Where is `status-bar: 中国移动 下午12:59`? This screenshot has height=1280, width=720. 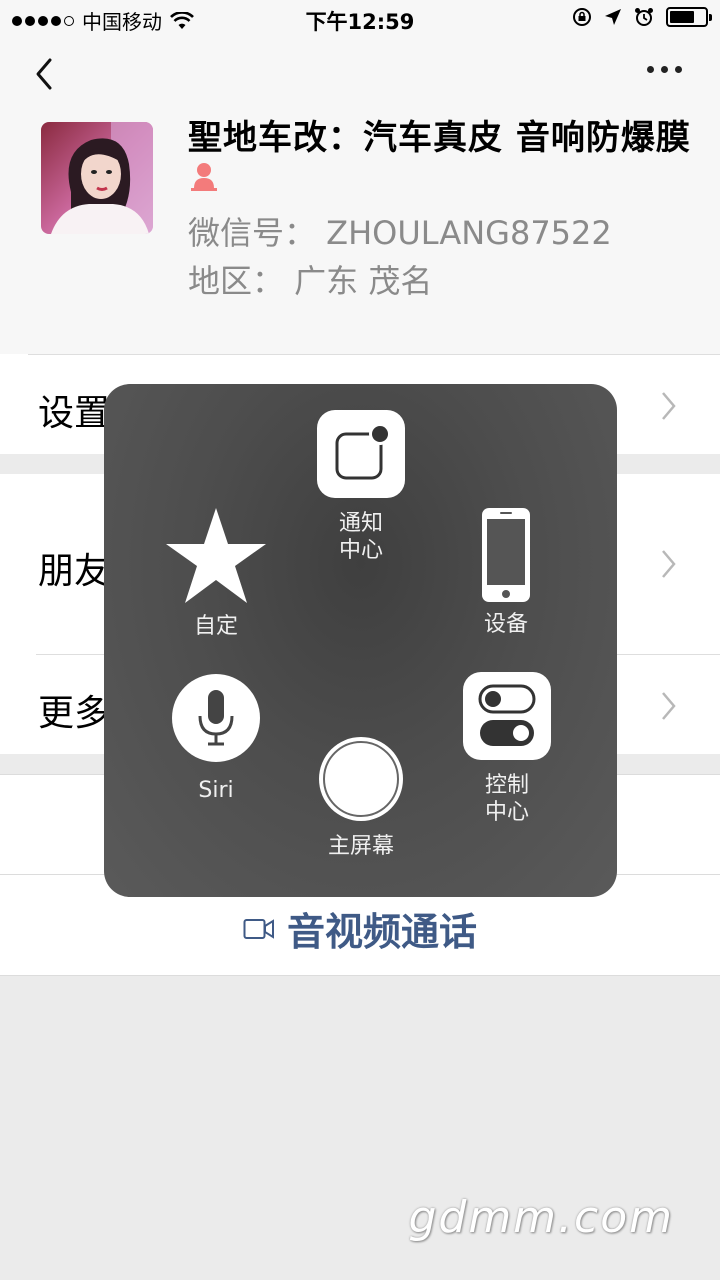
status-bar: 中国移动 下午12:59 is located at coordinates (360, 20).